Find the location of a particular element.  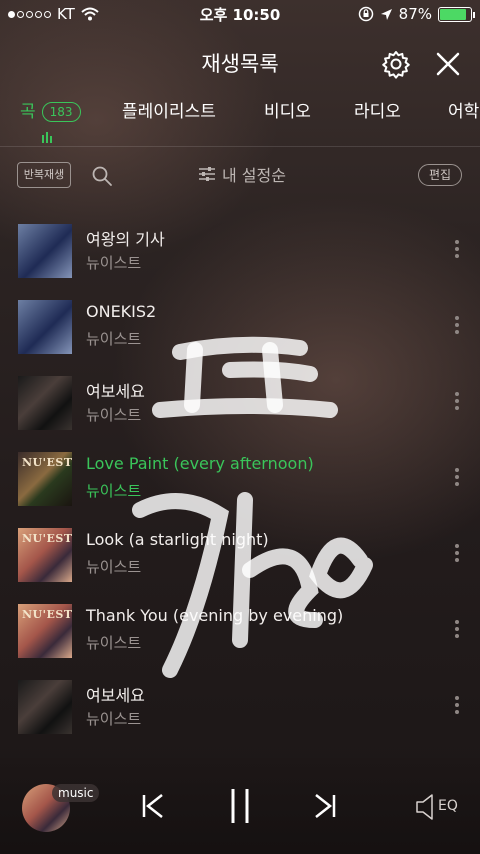

divider is located at coordinates (240, 146).